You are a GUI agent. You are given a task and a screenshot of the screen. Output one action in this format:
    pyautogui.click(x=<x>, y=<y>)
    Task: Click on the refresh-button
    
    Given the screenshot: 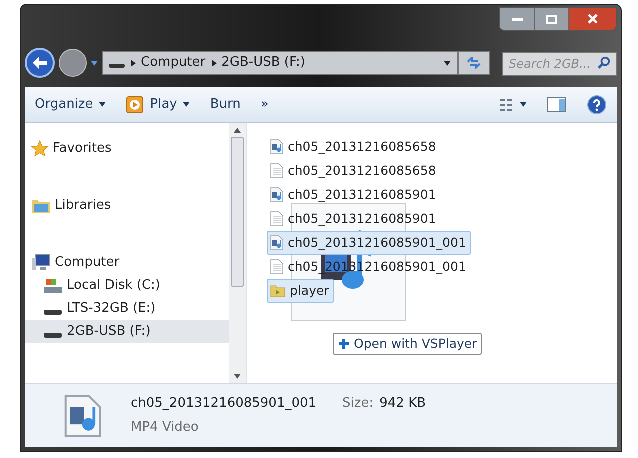 What is the action you would take?
    pyautogui.click(x=474, y=63)
    